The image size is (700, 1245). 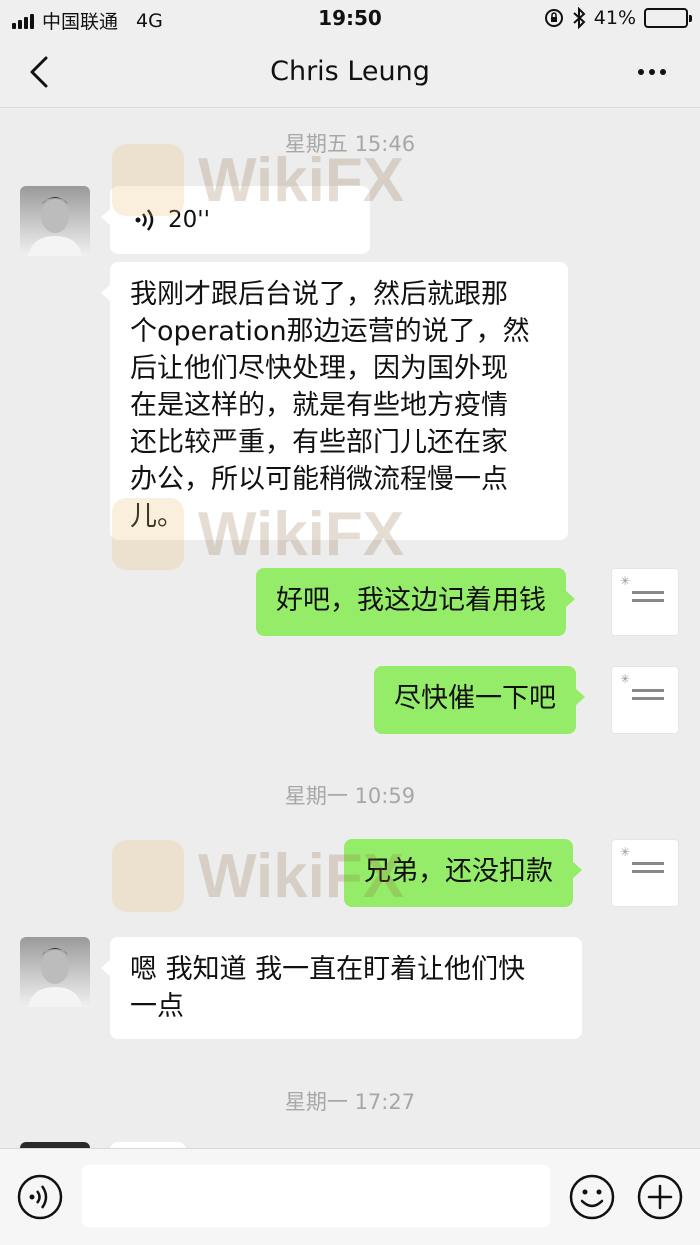 I want to click on message-line: 儿。, so click(x=157, y=516).